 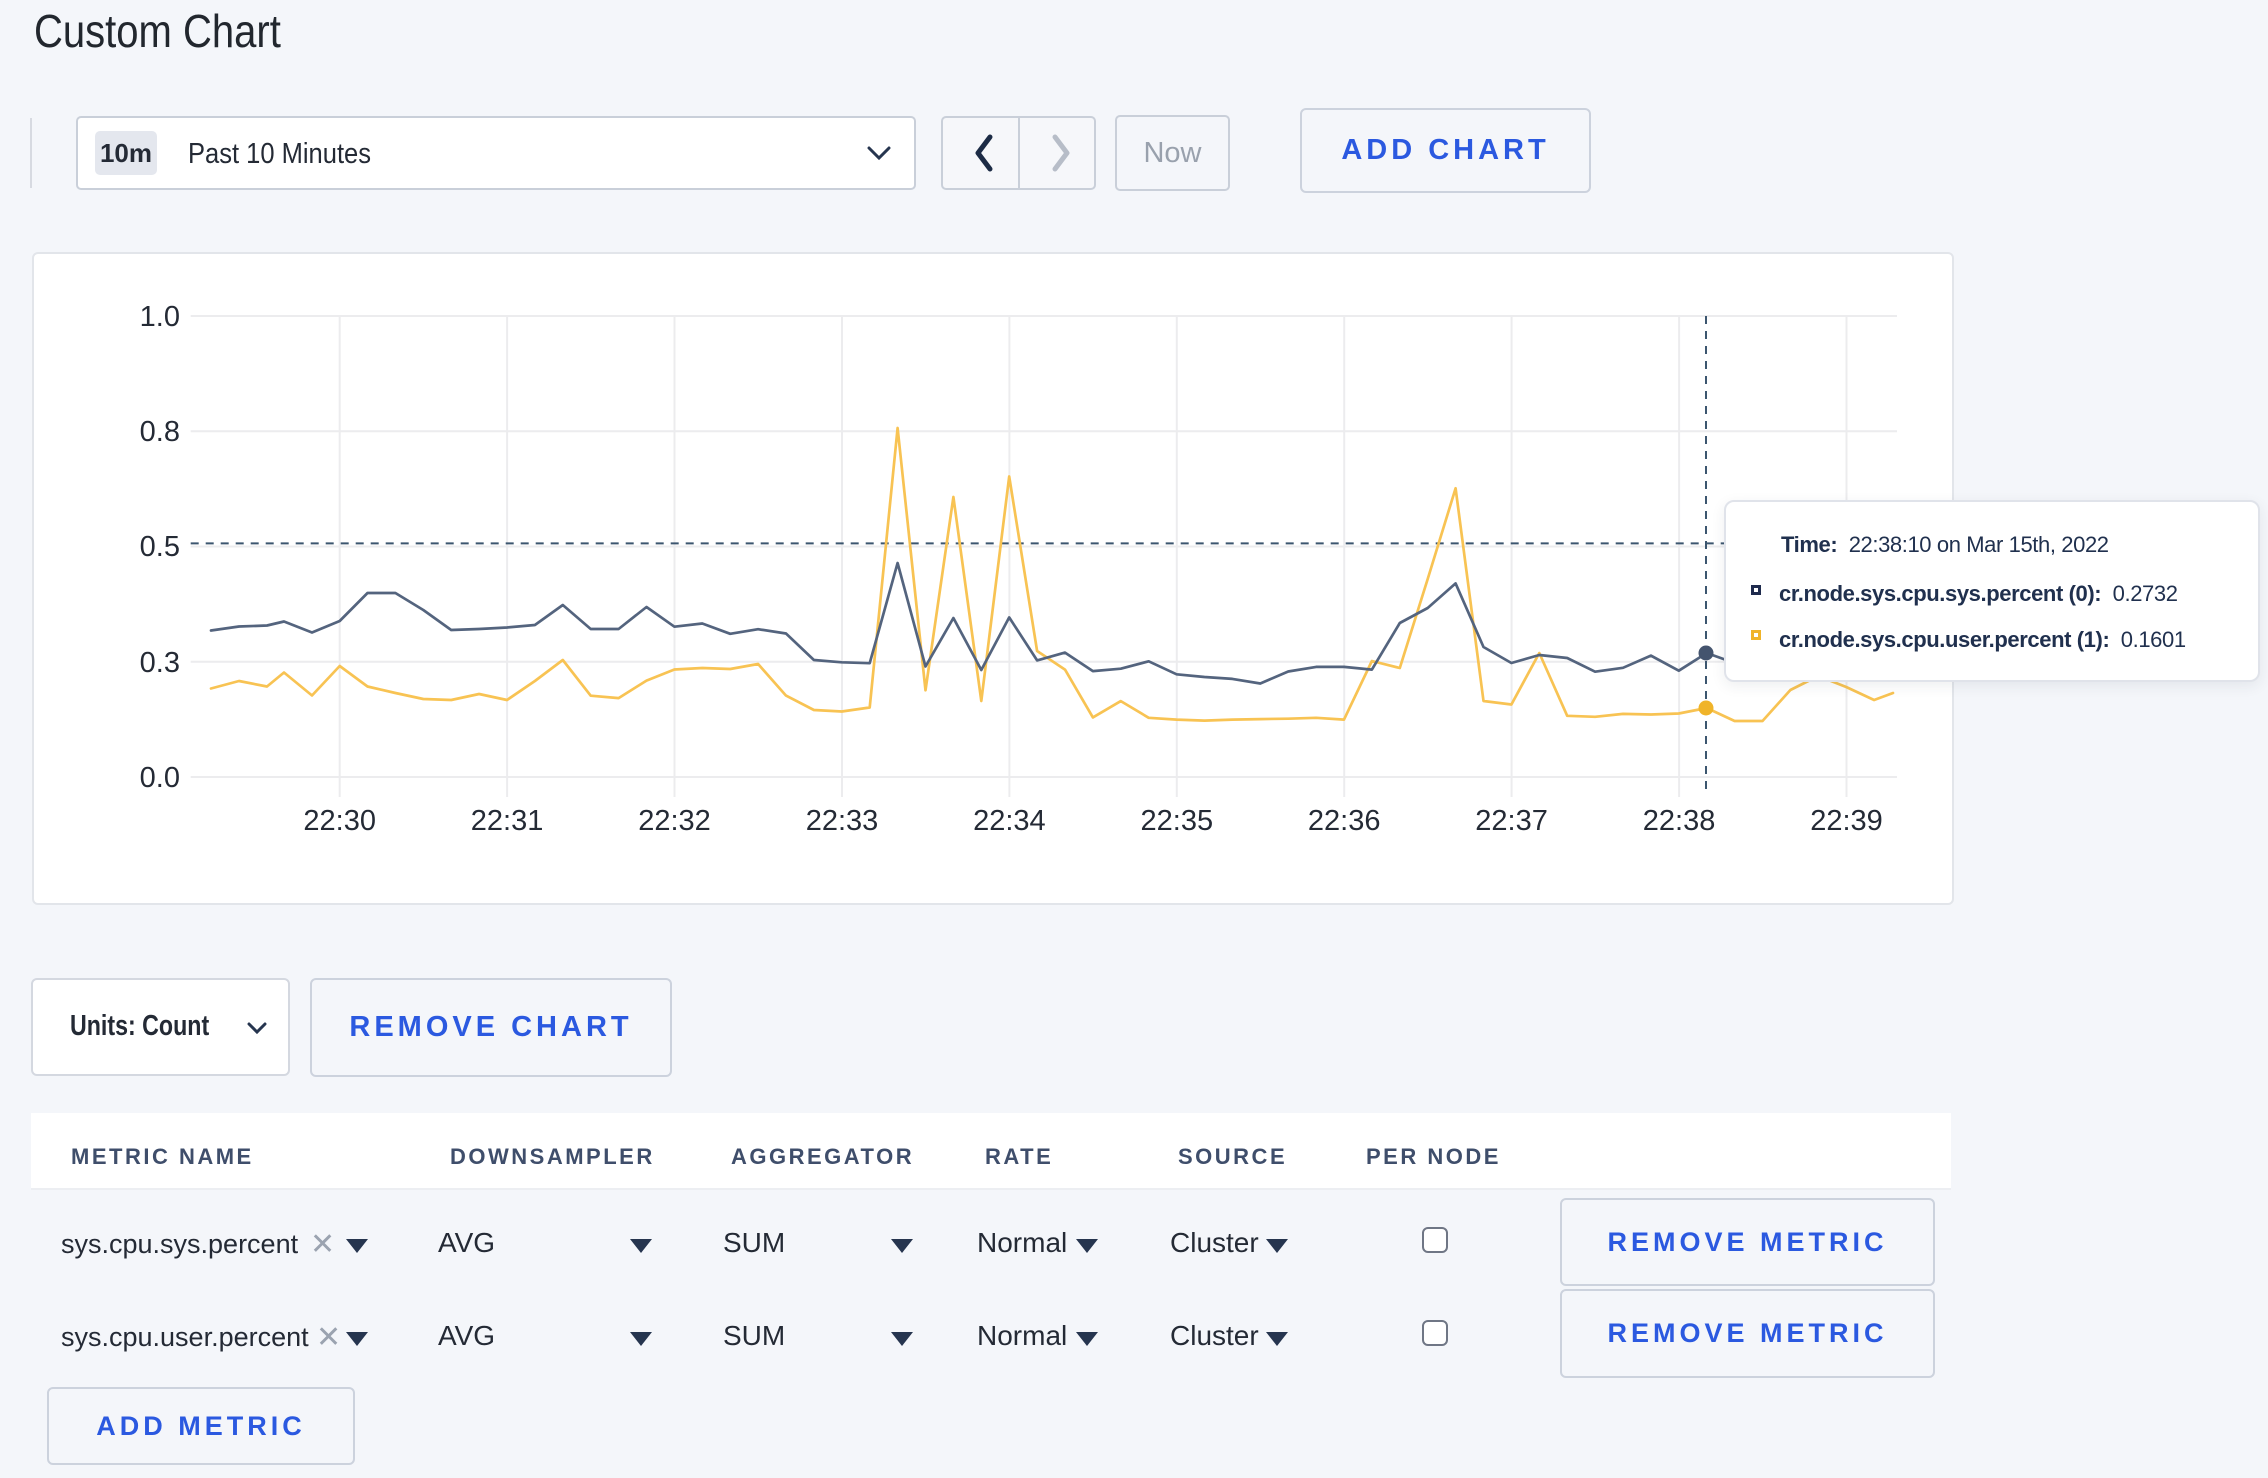 What do you see at coordinates (507, 821) in the screenshot?
I see `svg-text: 22:31` at bounding box center [507, 821].